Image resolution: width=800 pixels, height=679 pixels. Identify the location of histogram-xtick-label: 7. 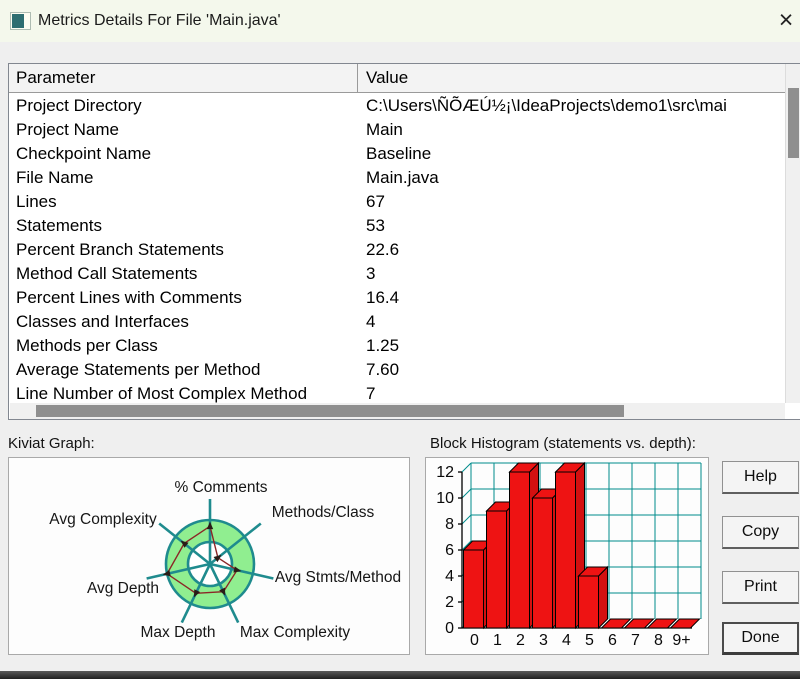
(635, 640).